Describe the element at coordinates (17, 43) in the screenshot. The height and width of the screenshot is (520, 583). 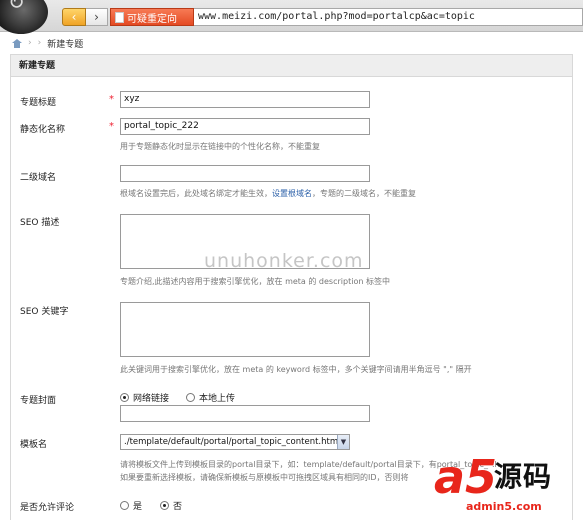
I see `home-icon` at that location.